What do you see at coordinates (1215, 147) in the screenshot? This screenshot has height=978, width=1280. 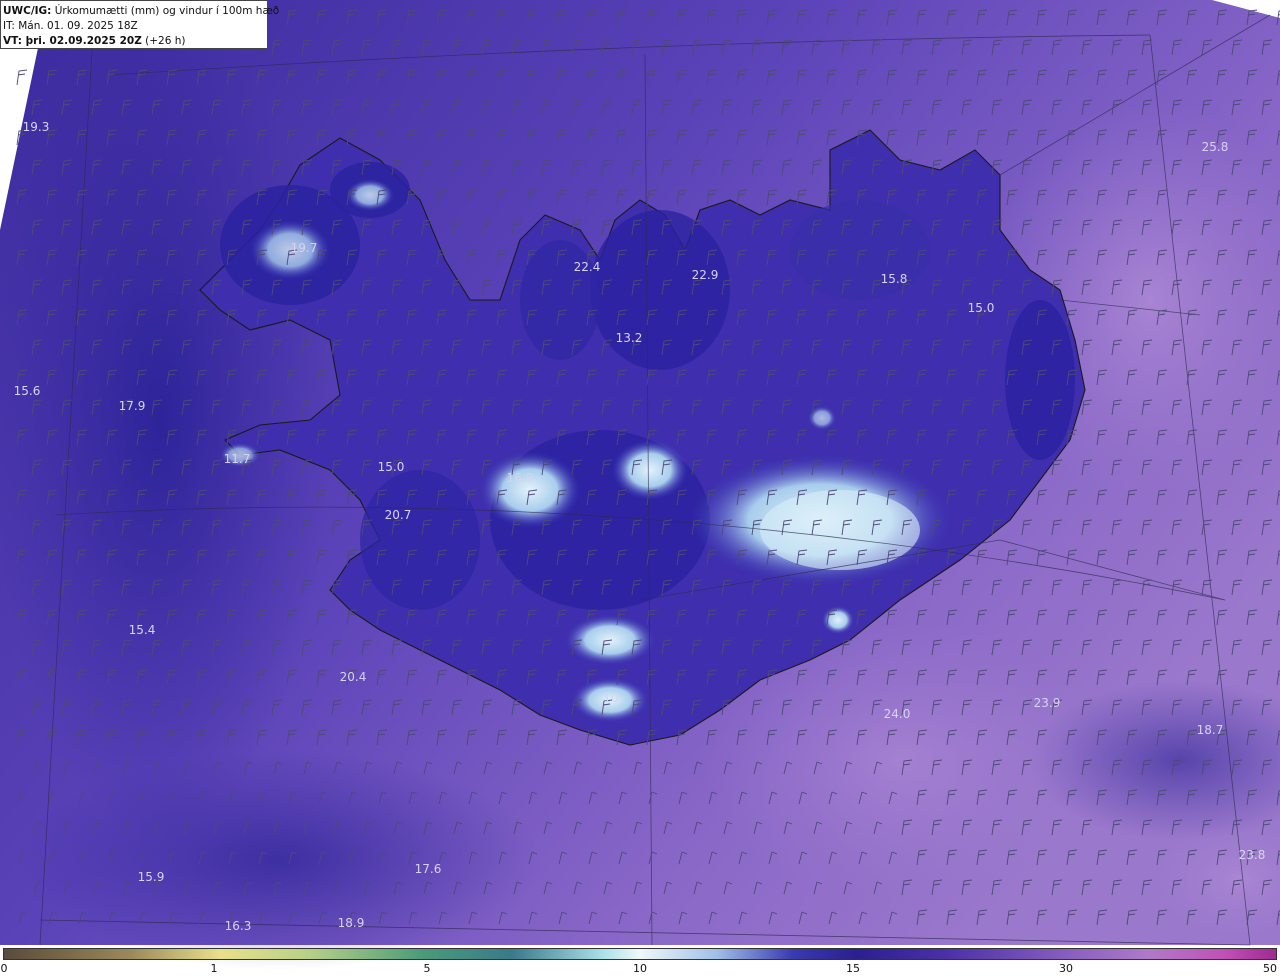 I see `value-label: 25.8` at bounding box center [1215, 147].